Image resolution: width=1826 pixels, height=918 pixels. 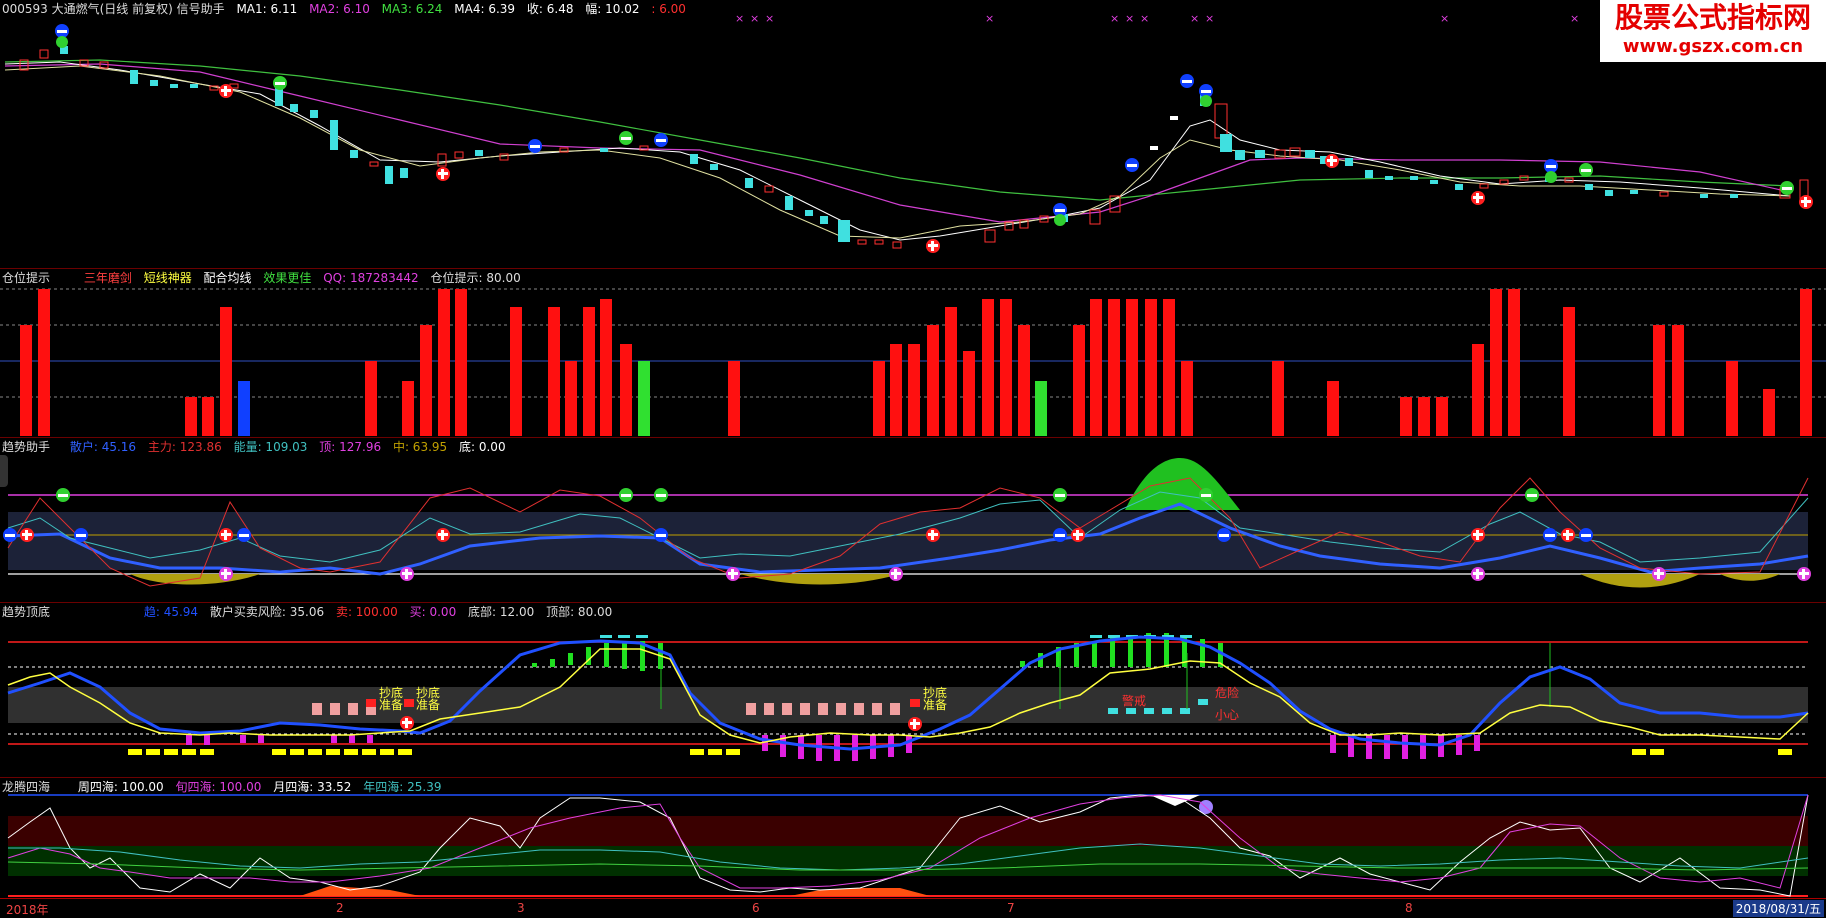 I want to click on site-logo: 股票公式指标网 www.gszx.com.cn, so click(x=1713, y=31).